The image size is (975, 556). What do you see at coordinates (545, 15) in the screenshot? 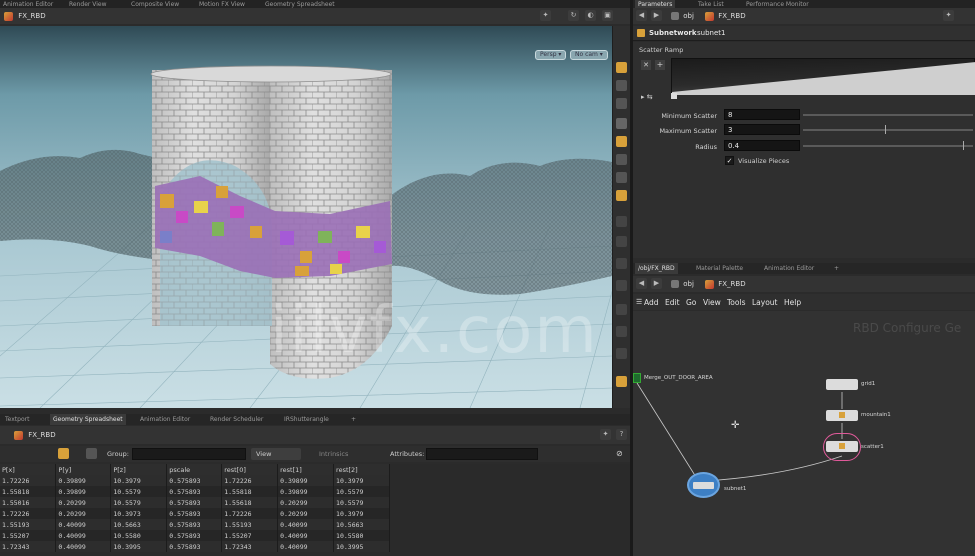
I see `pin-icon: ✦` at bounding box center [545, 15].